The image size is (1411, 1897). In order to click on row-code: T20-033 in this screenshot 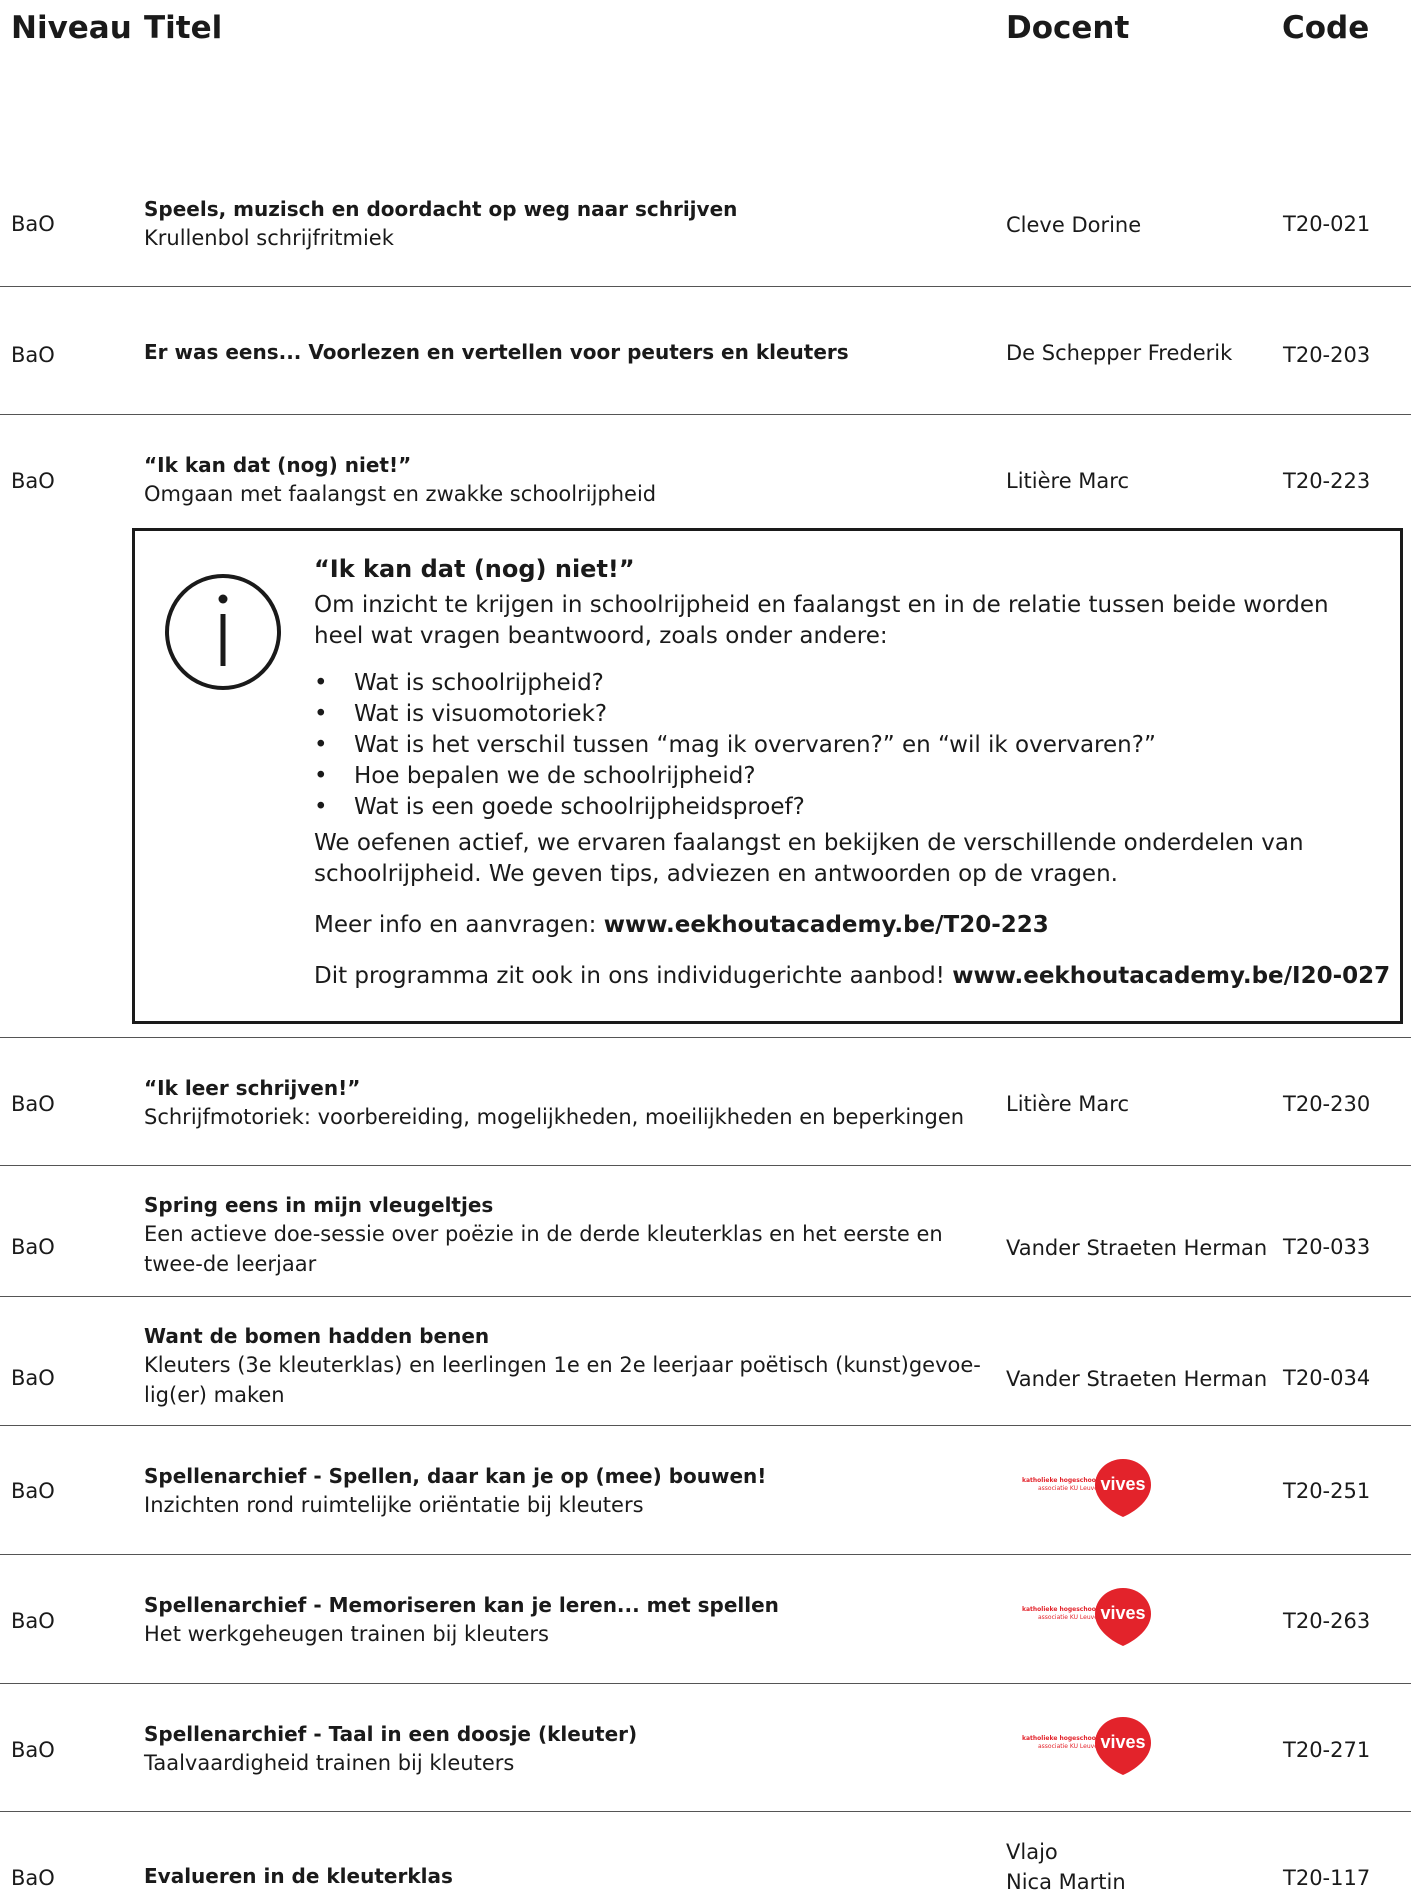, I will do `click(1327, 1247)`.